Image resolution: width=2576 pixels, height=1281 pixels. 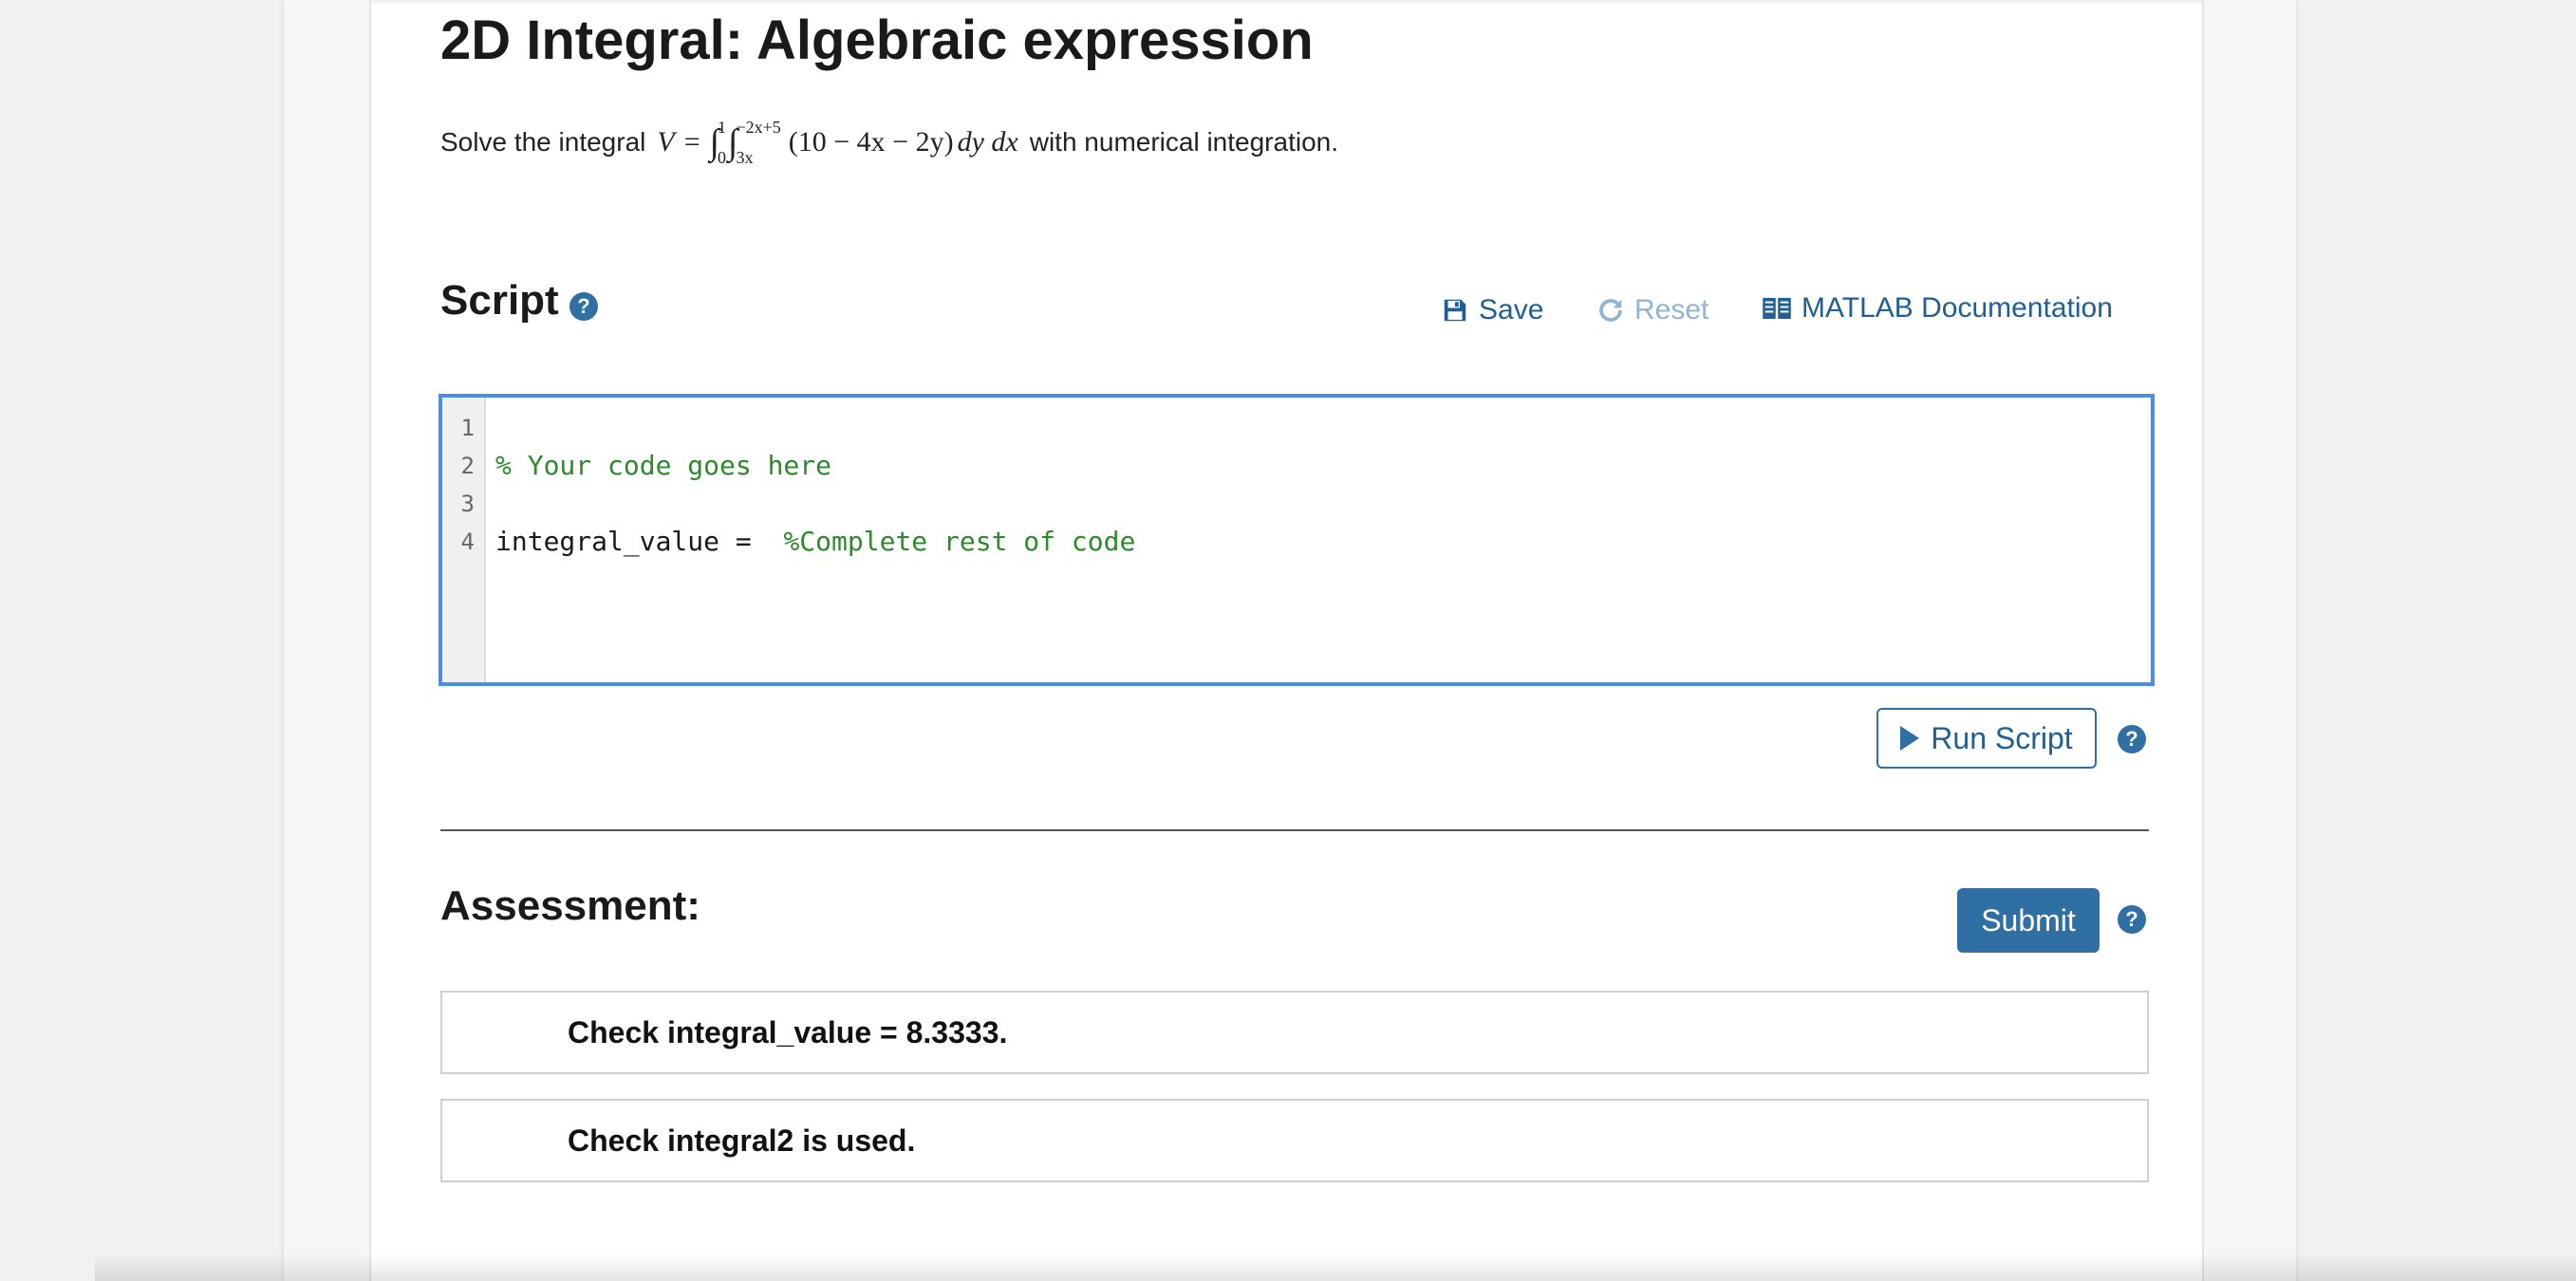 What do you see at coordinates (1671, 310) in the screenshot?
I see `reset-label: Reset` at bounding box center [1671, 310].